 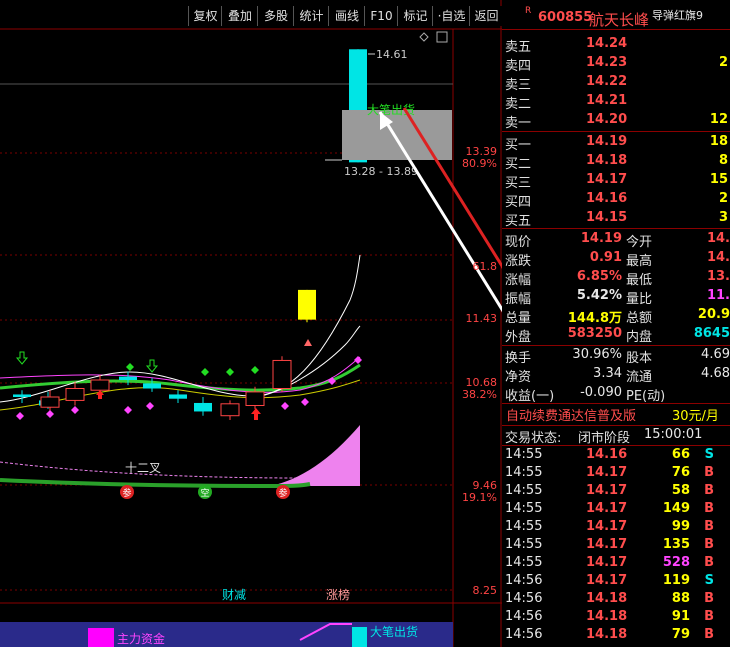 What do you see at coordinates (639, 358) in the screenshot?
I see `stat2-label-2: 股本` at bounding box center [639, 358].